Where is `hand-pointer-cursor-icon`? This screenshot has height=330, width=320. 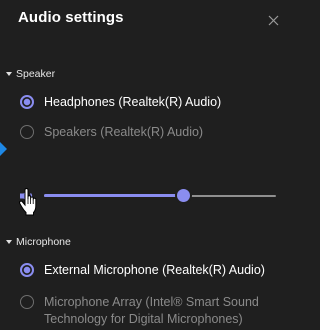
hand-pointer-cursor-icon is located at coordinates (27, 202).